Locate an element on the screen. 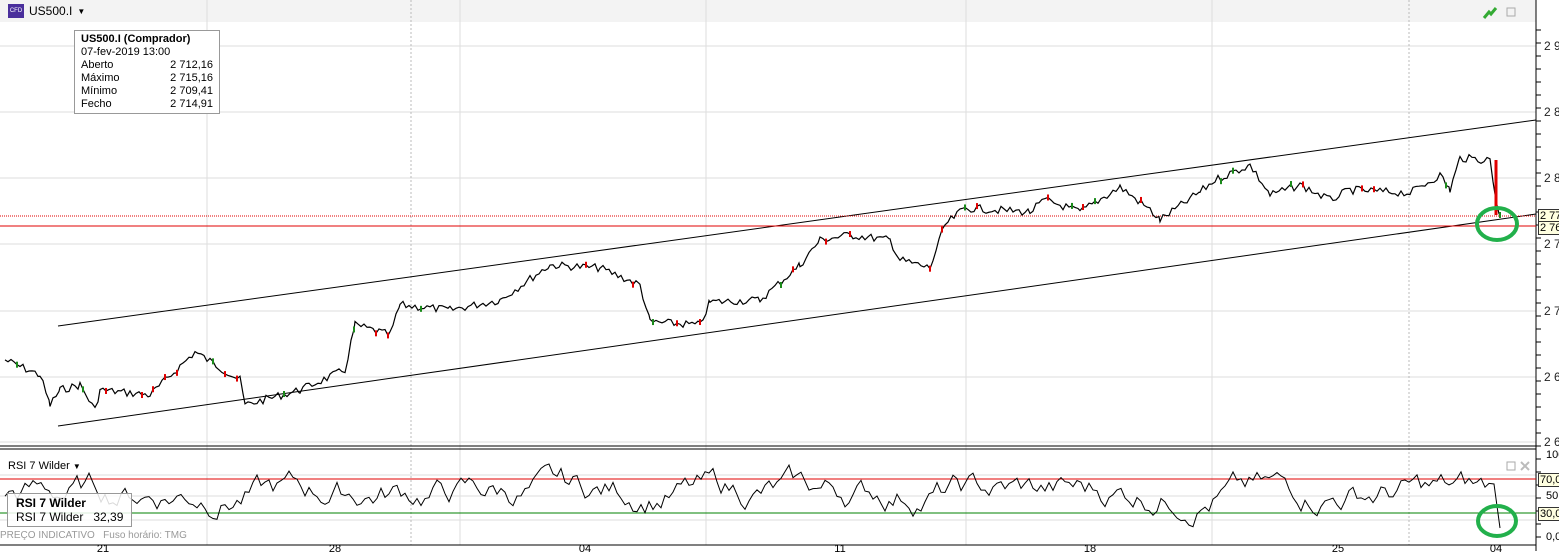  tooltip-row: Aberto 2 712,16 is located at coordinates (147, 65).